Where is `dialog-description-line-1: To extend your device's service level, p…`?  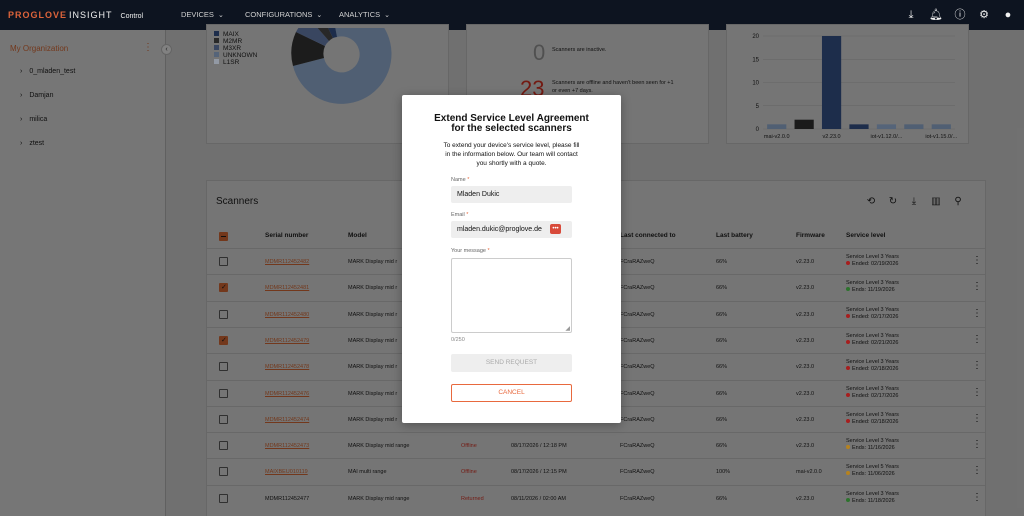 dialog-description-line-1: To extend your device's service level, p… is located at coordinates (511, 145).